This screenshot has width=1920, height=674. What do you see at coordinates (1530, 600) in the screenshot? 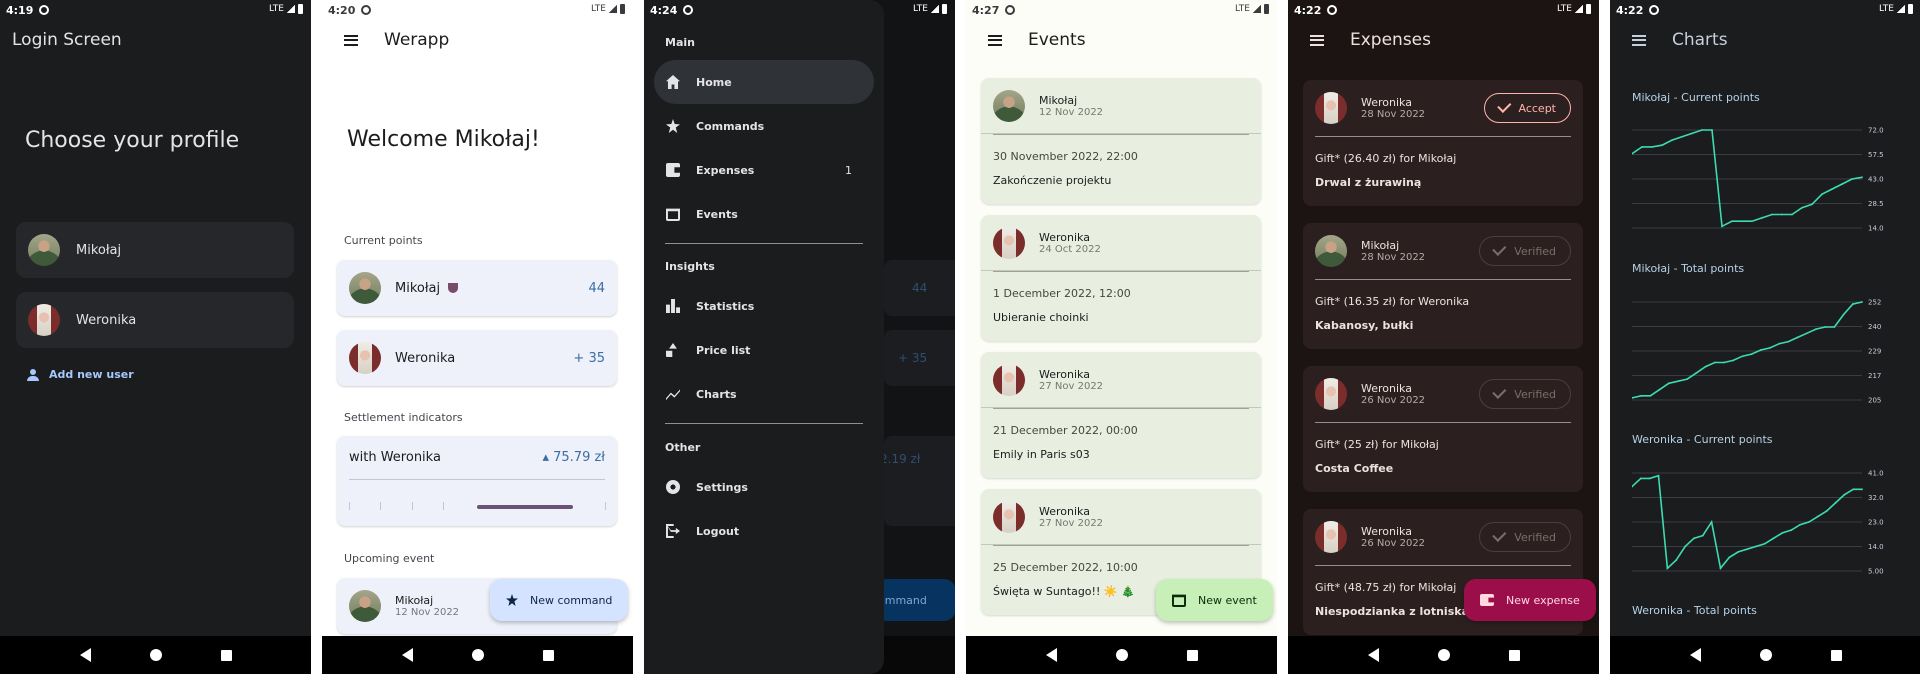
I see `new-expense-button: New expense` at bounding box center [1530, 600].